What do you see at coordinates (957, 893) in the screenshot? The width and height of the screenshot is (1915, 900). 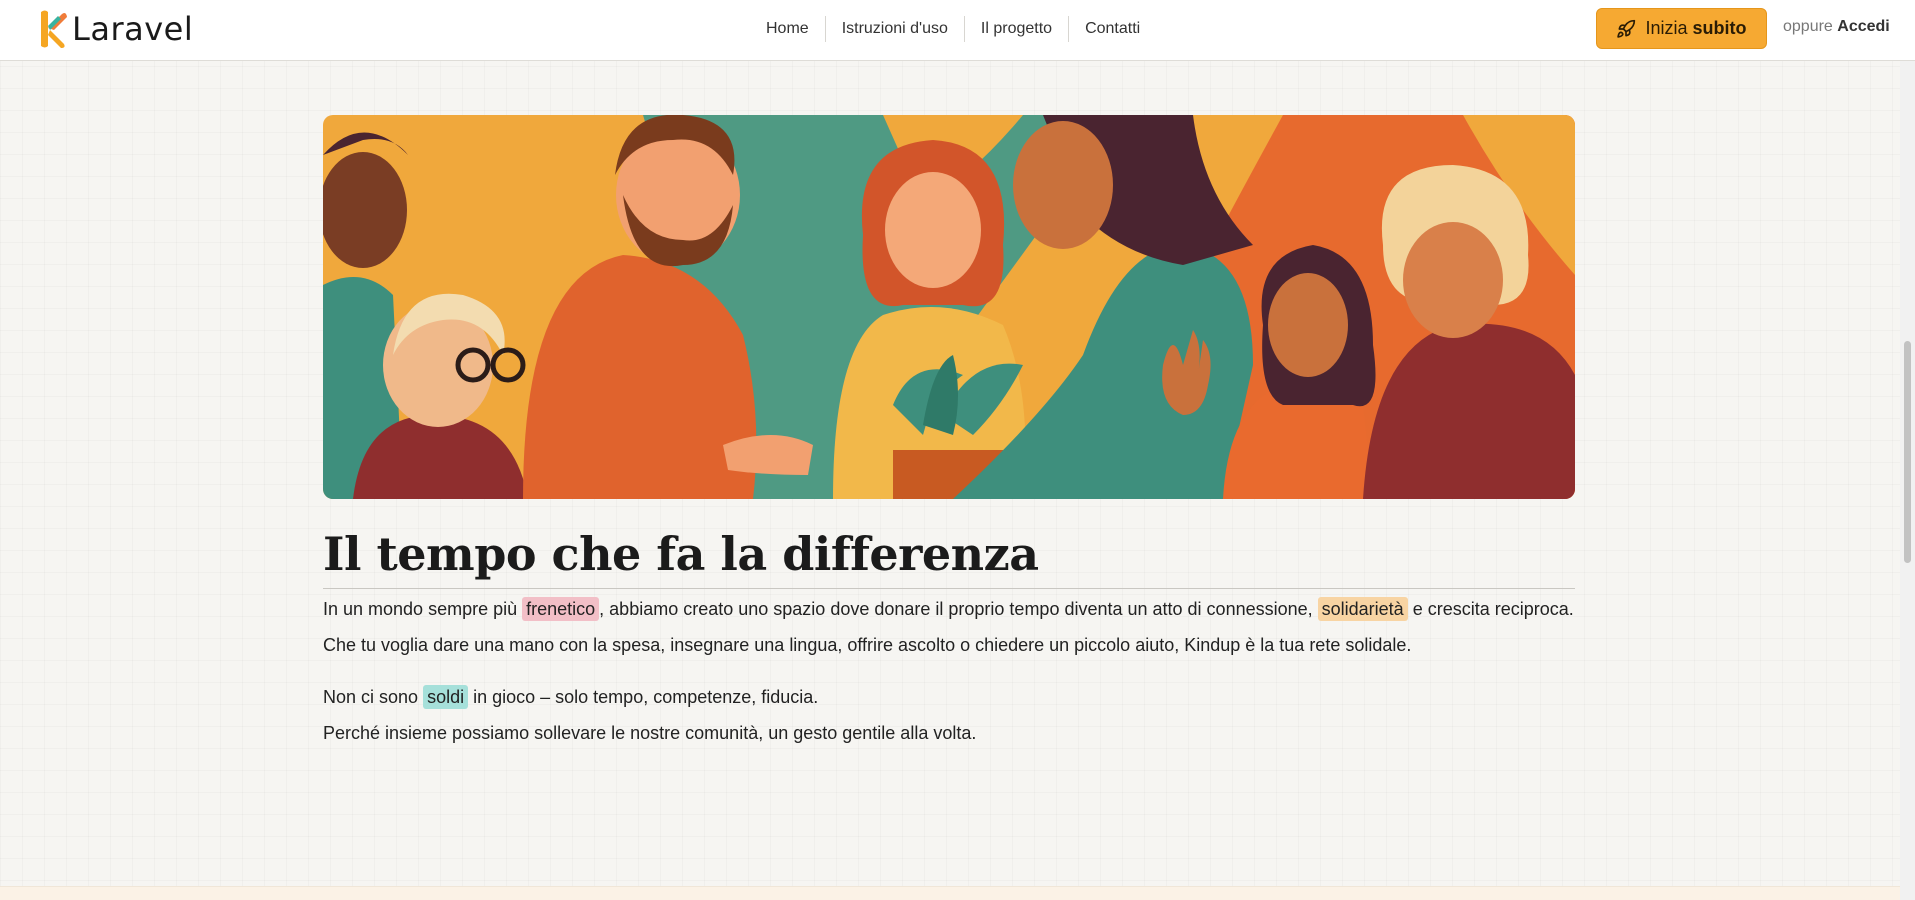 I see `footer-strip` at bounding box center [957, 893].